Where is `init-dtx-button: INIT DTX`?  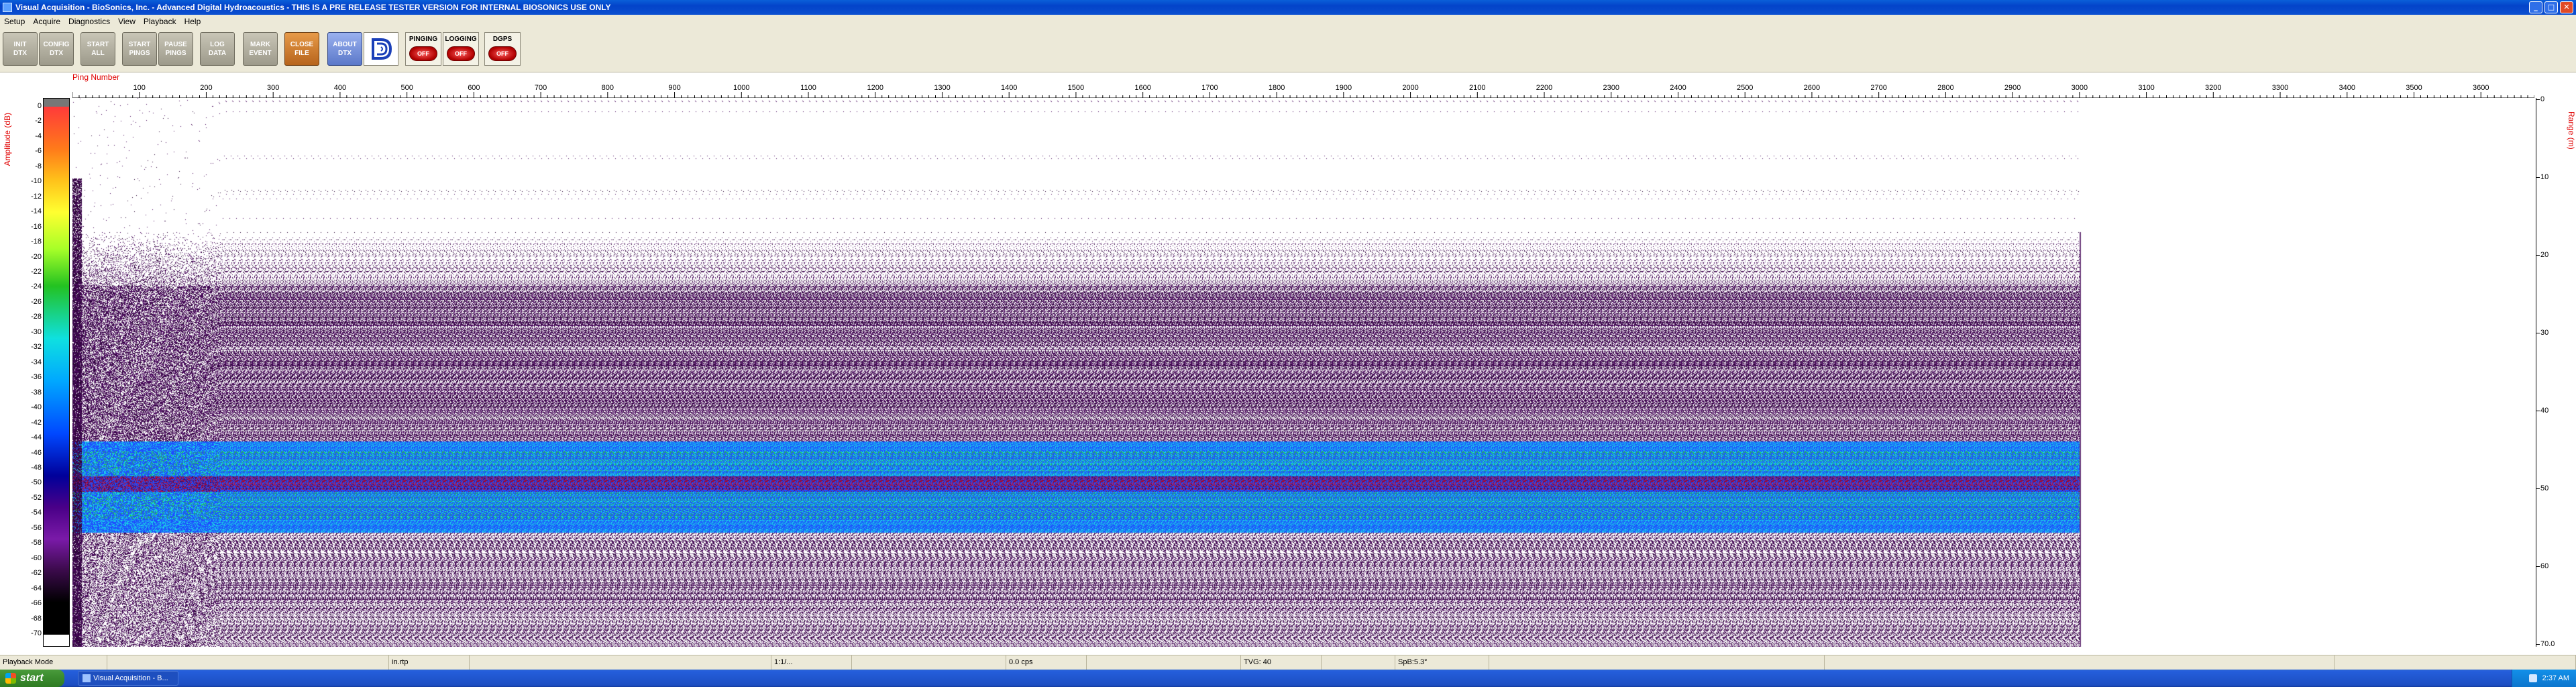 init-dtx-button: INIT DTX is located at coordinates (20, 49).